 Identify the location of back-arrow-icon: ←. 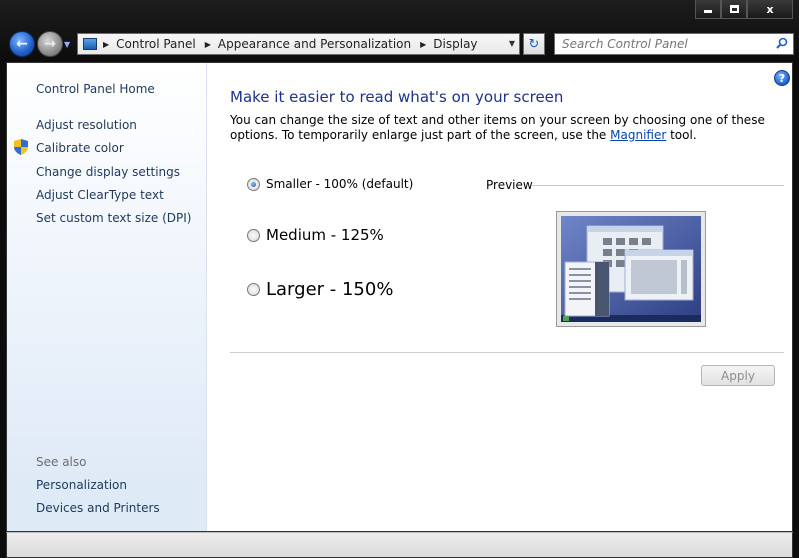
(22, 44).